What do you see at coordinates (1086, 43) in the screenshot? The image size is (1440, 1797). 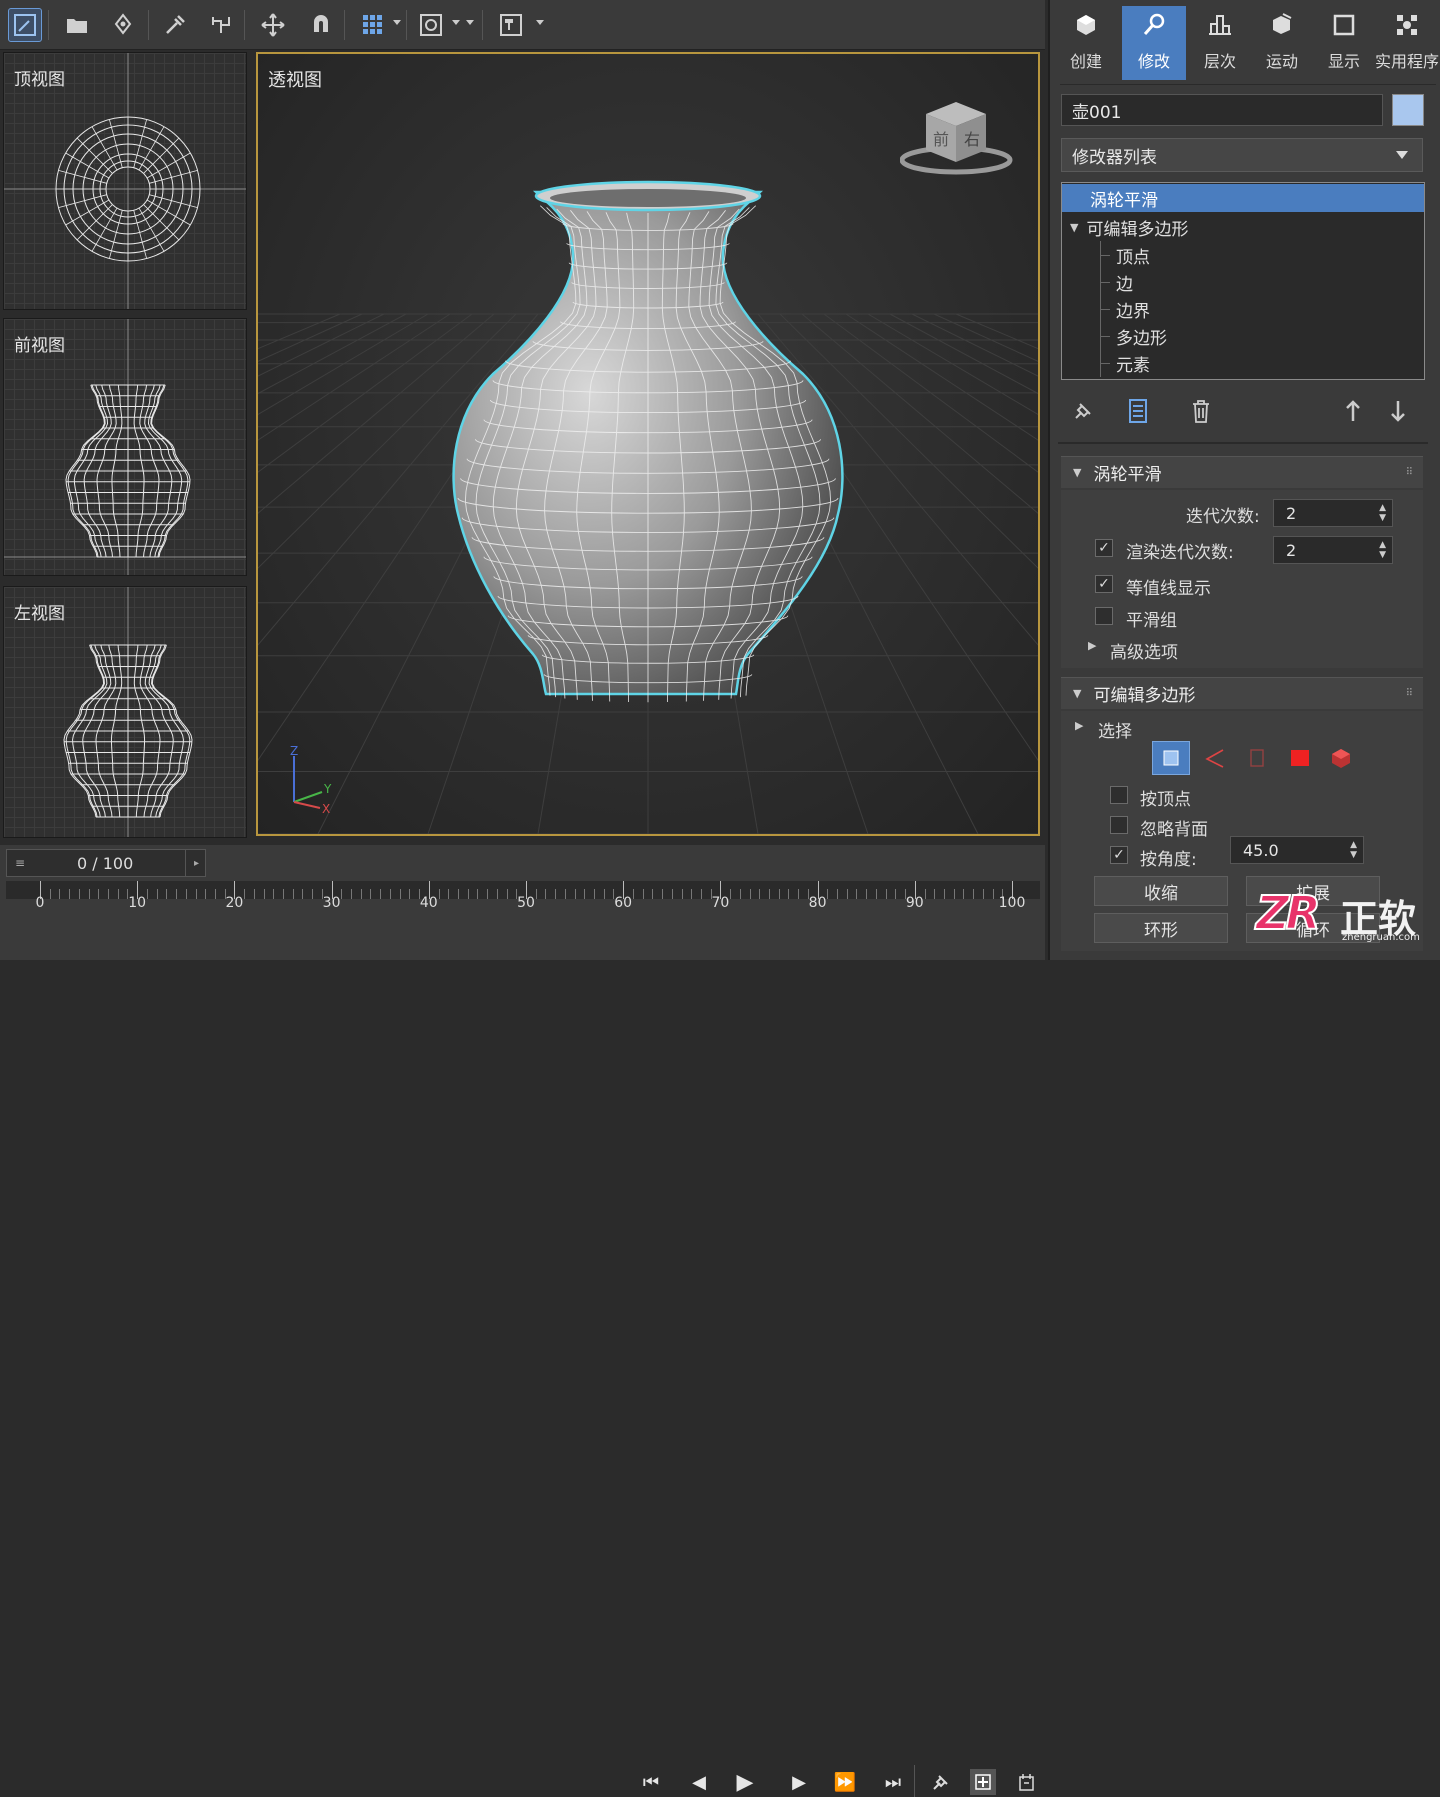 I see `tab-create: 创建` at bounding box center [1086, 43].